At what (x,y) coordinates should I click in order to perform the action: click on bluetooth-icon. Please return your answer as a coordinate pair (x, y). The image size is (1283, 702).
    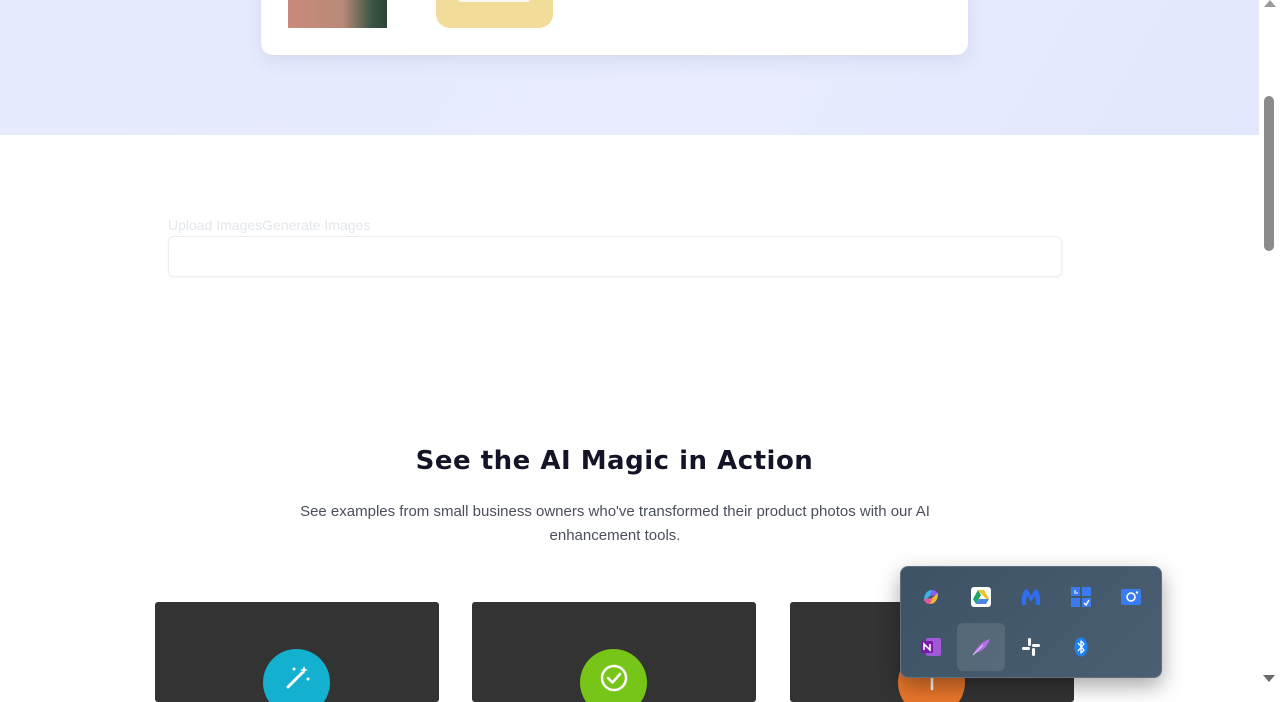
    Looking at the image, I should click on (1081, 647).